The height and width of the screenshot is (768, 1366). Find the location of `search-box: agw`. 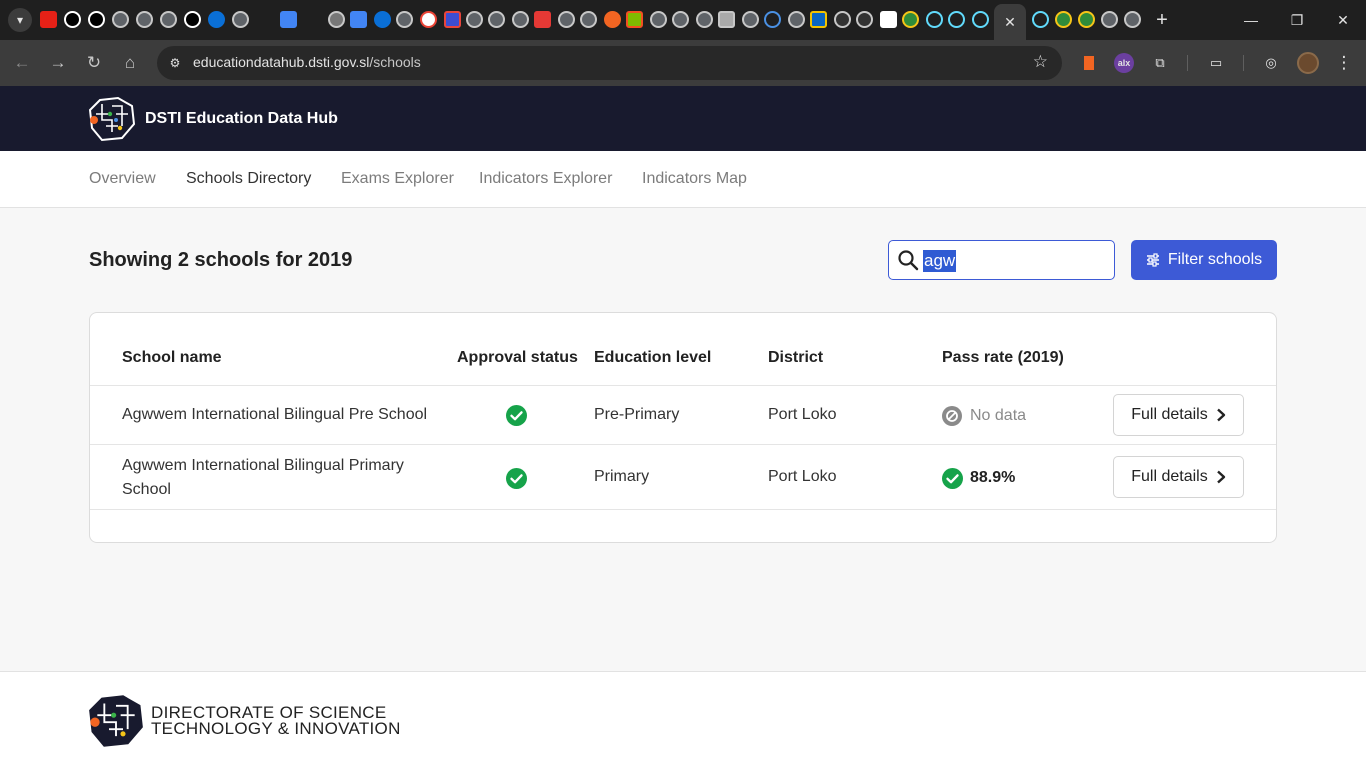

search-box: agw is located at coordinates (1001, 260).